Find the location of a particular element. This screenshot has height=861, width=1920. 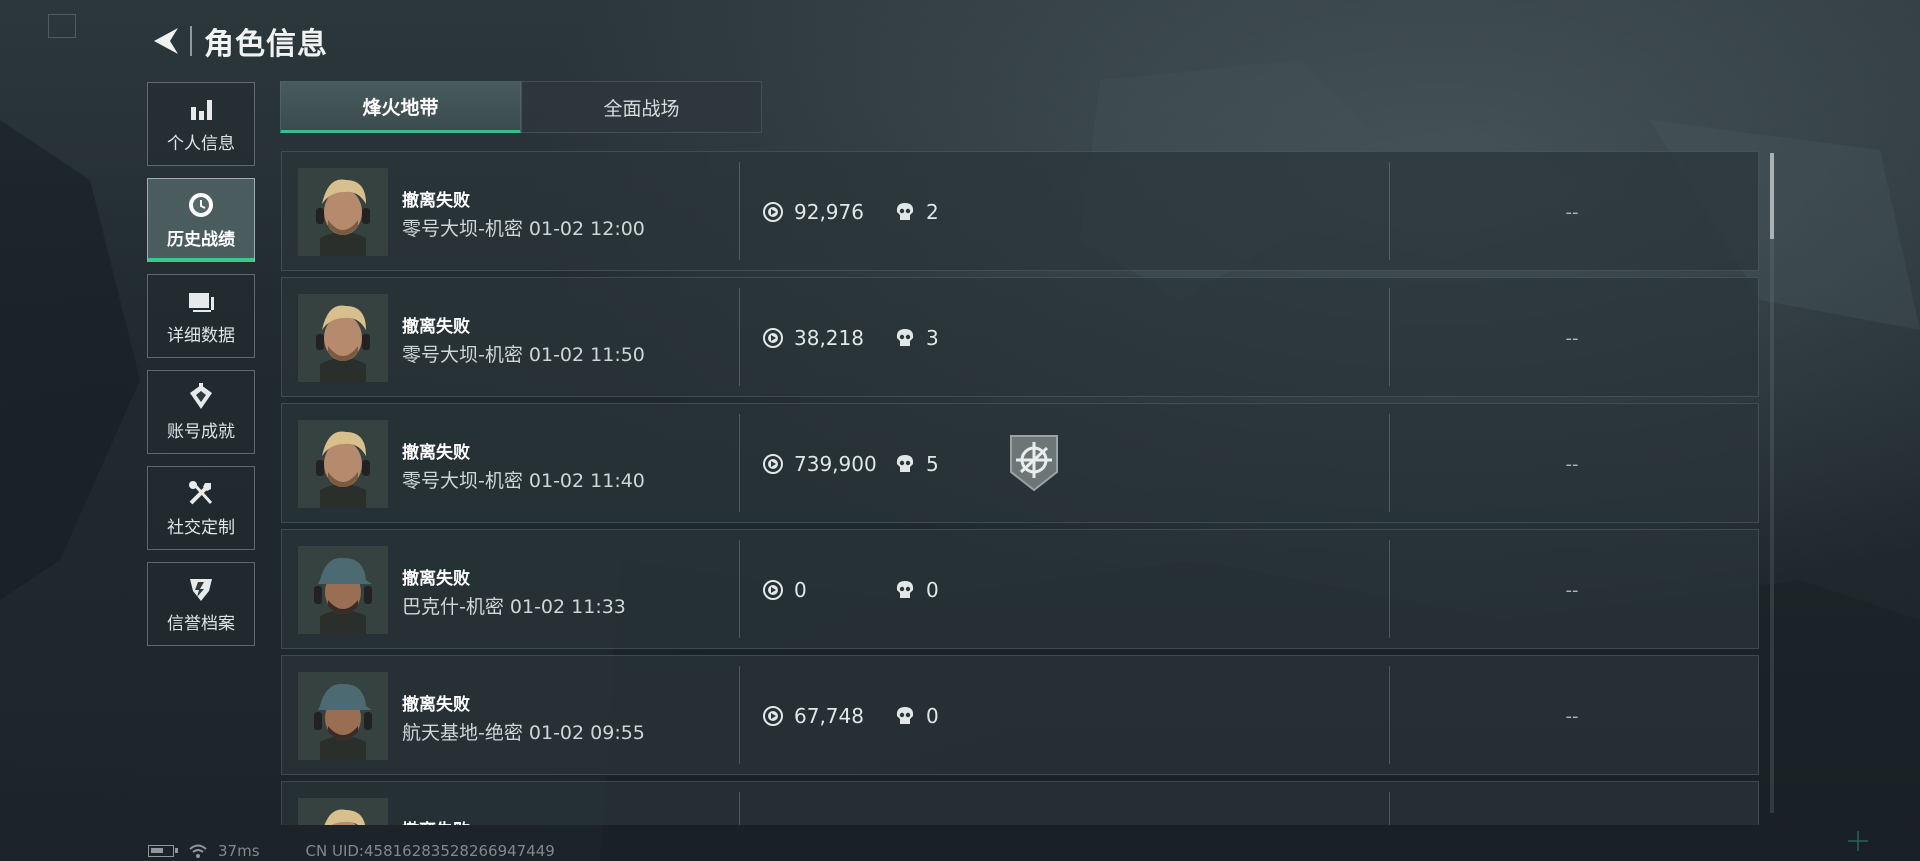

crosshair-badge-icon is located at coordinates (1034, 462).